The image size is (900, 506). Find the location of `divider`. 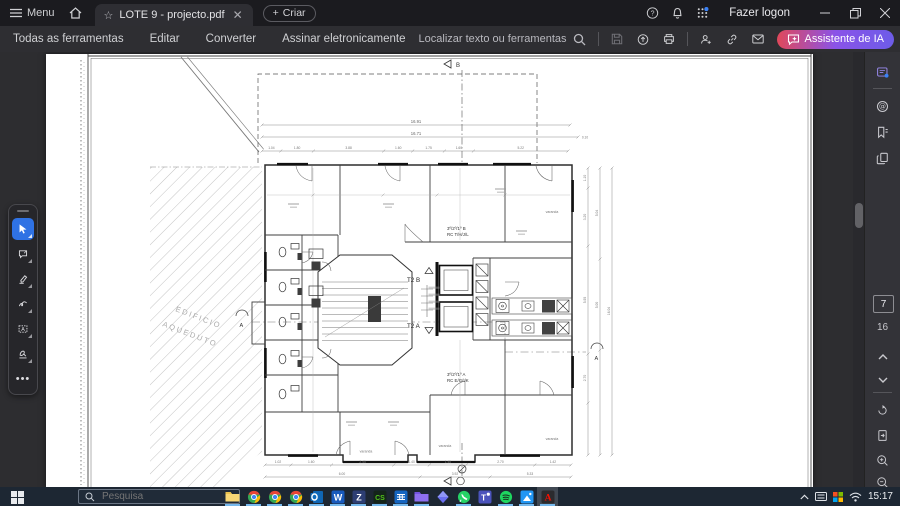

divider is located at coordinates (687, 39).